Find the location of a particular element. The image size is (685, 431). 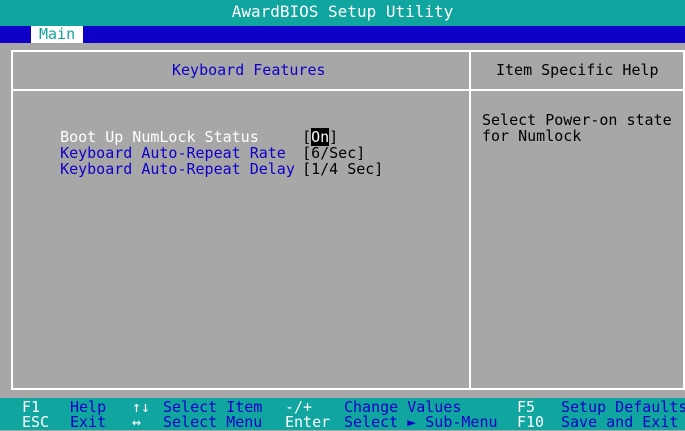

help-title: Item Specific Help is located at coordinates (577, 70).